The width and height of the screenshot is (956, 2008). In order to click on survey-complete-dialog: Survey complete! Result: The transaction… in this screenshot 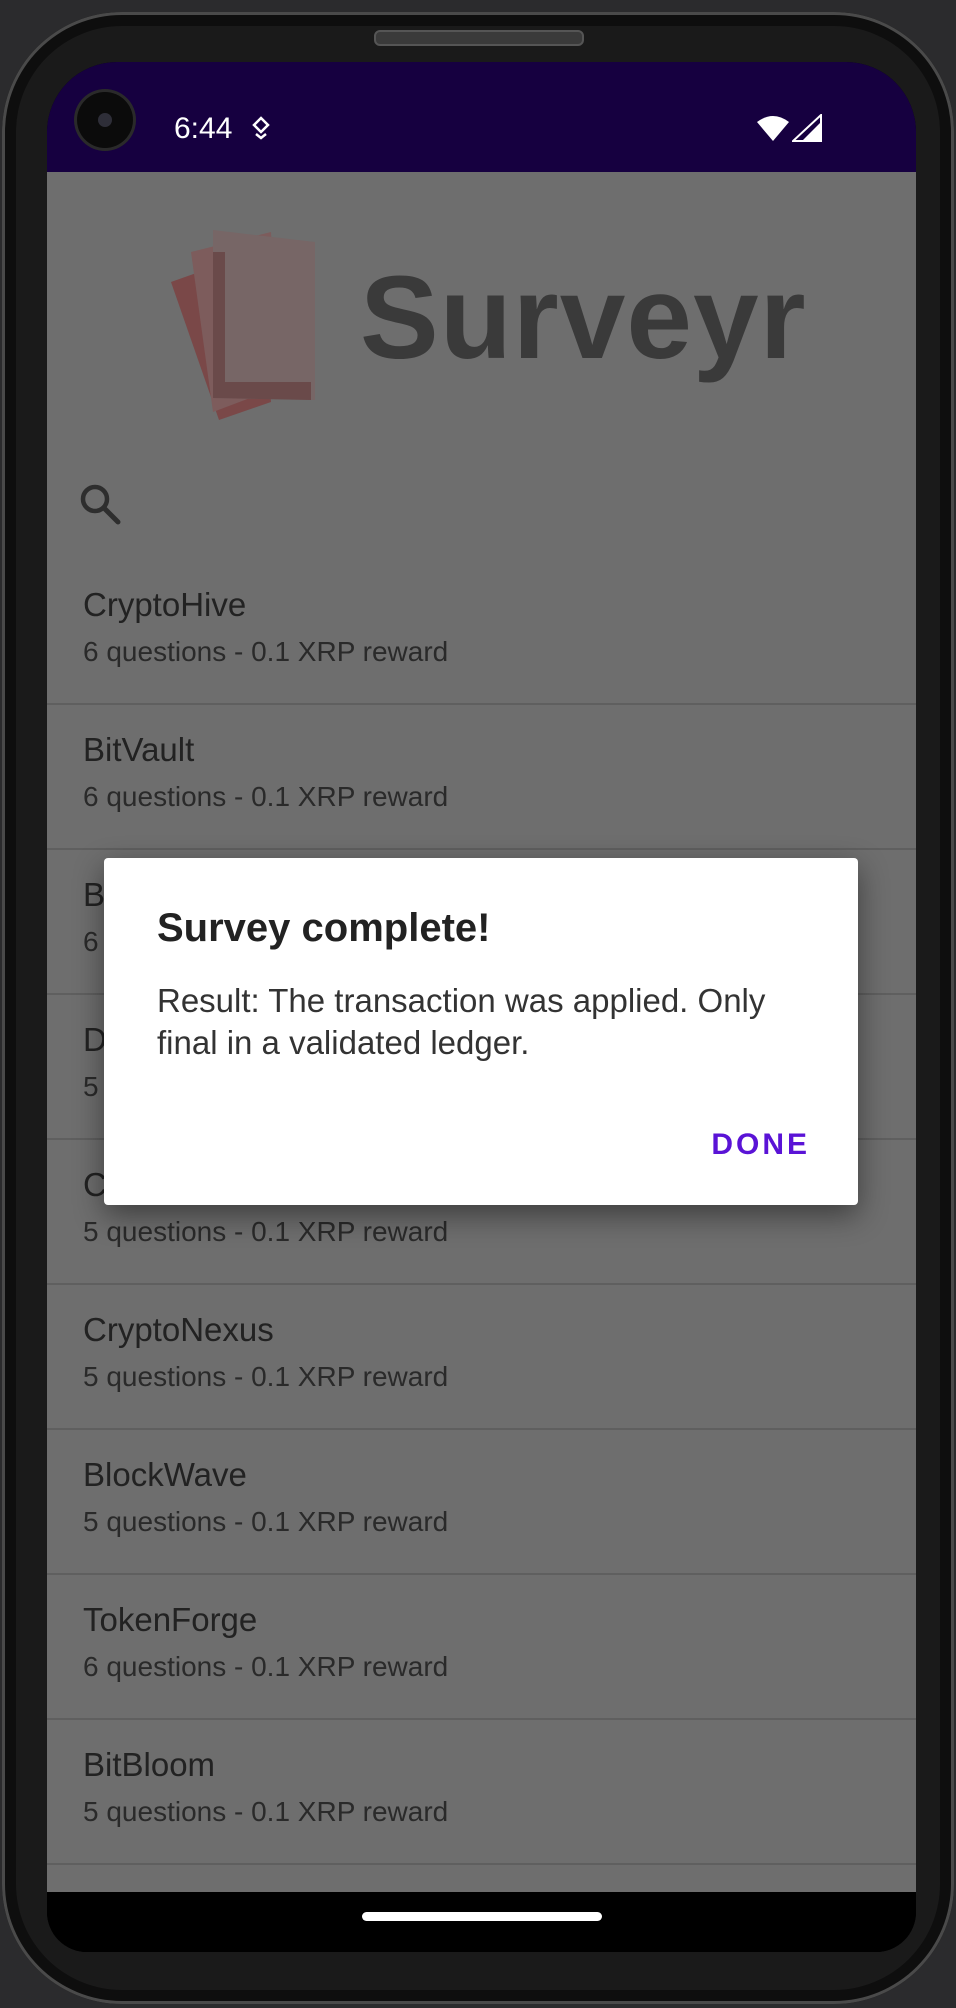, I will do `click(481, 1031)`.